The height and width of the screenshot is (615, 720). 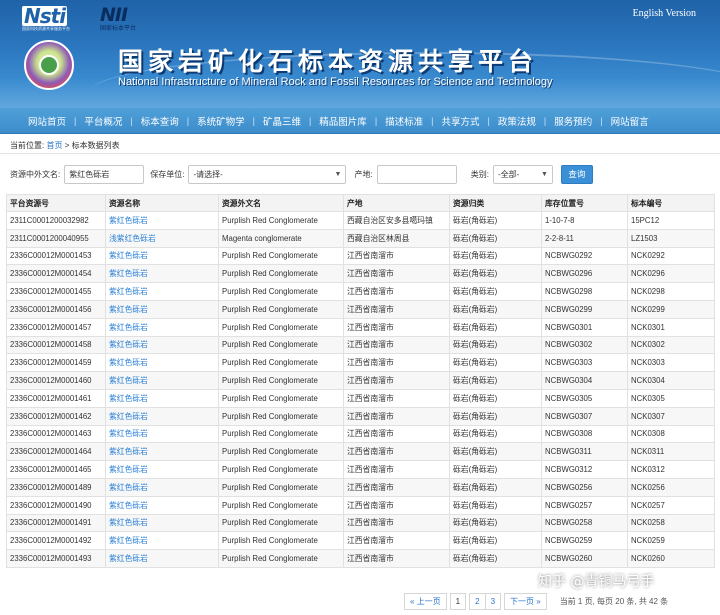 What do you see at coordinates (584, 398) in the screenshot?
I see `cell-storage-location: NCBWG0305` at bounding box center [584, 398].